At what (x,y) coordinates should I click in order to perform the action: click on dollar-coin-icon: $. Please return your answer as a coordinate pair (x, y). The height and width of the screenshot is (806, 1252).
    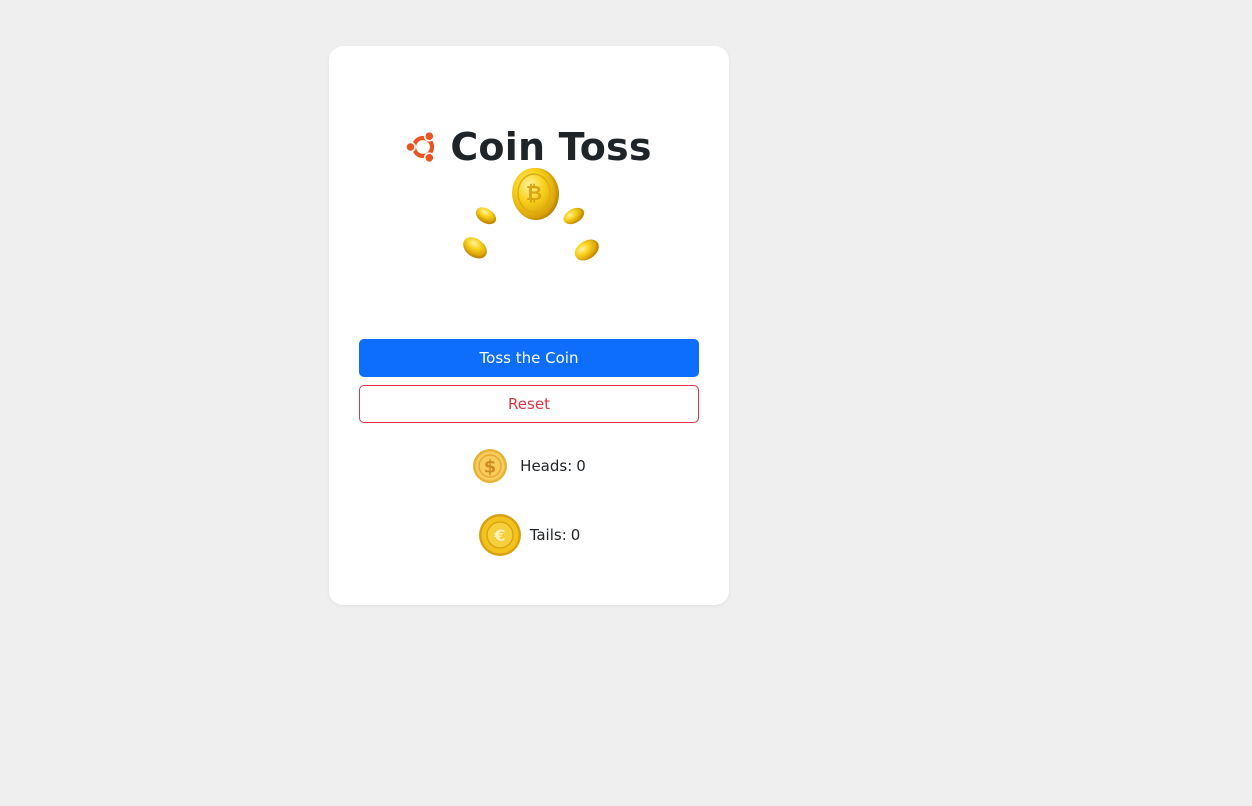
    Looking at the image, I should click on (490, 466).